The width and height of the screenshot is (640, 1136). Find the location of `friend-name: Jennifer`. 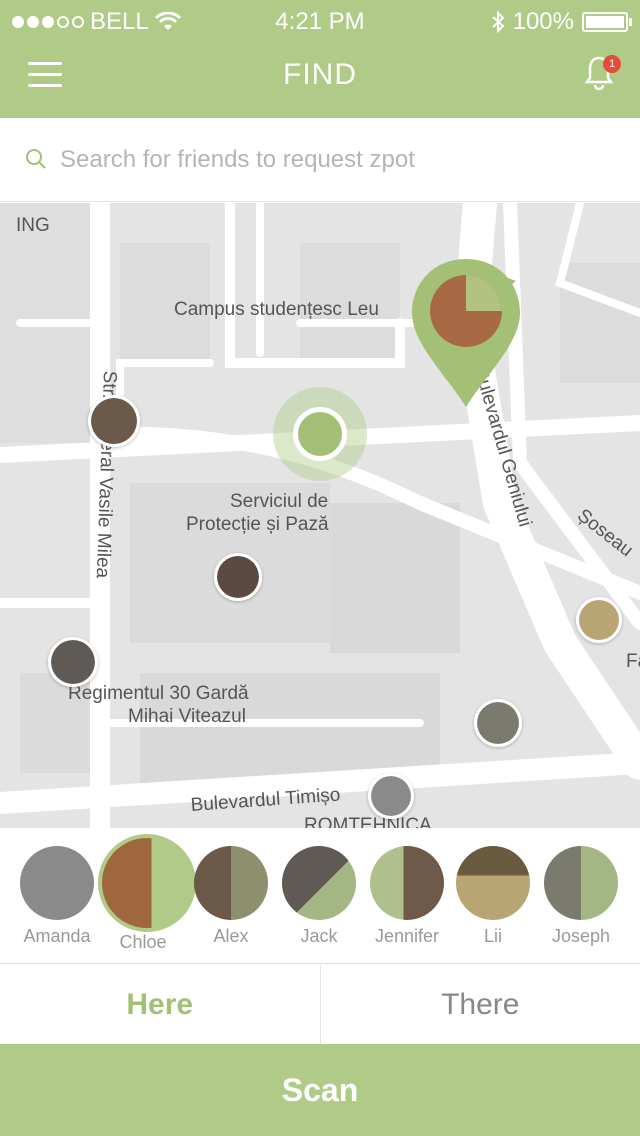

friend-name: Jennifer is located at coordinates (407, 936).